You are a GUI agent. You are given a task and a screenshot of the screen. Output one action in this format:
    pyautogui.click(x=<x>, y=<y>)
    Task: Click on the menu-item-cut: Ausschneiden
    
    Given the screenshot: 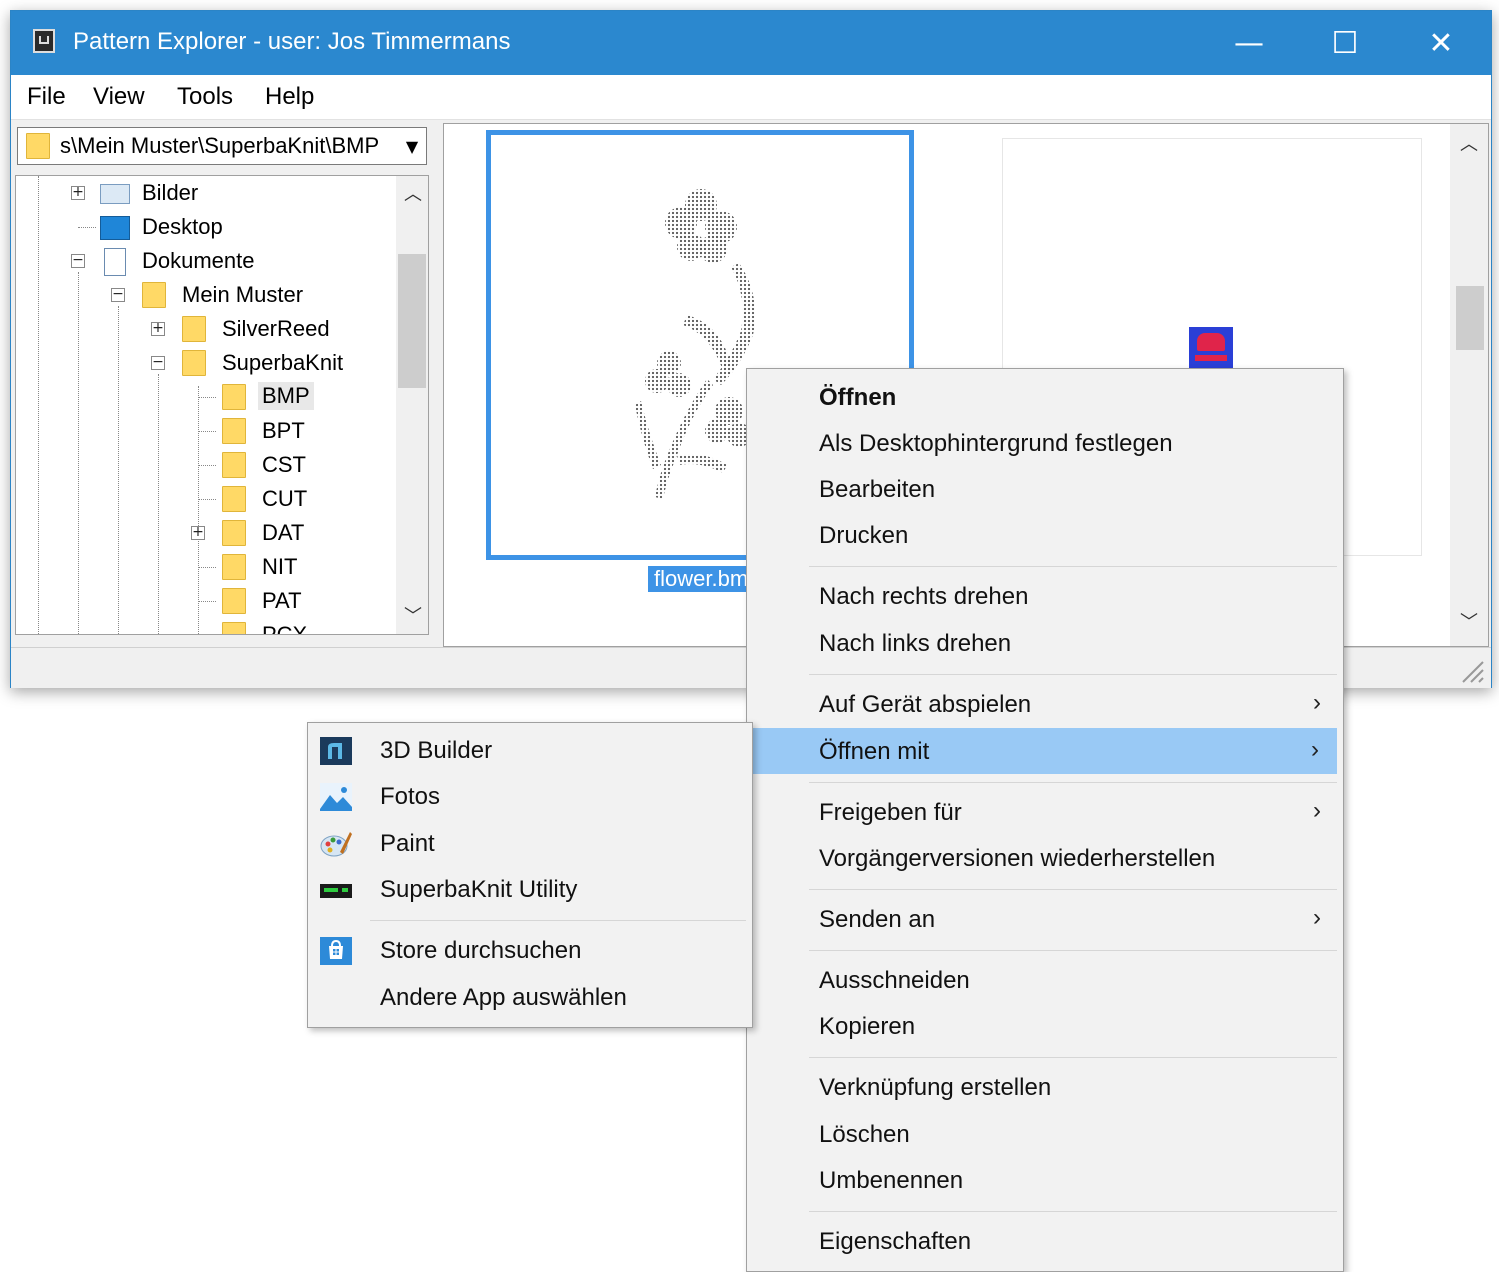 What is the action you would take?
    pyautogui.click(x=1045, y=980)
    